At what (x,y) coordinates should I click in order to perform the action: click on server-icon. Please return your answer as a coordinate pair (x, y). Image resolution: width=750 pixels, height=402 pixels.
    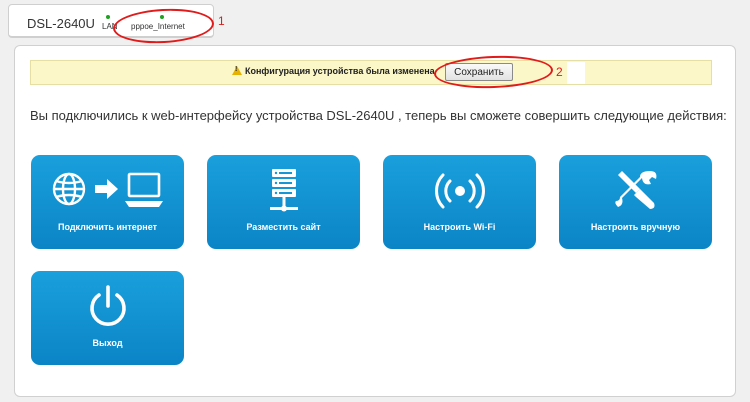
    Looking at the image, I should click on (283, 191).